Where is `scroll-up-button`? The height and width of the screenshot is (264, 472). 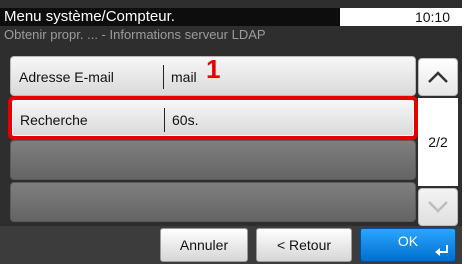
scroll-up-button is located at coordinates (438, 77).